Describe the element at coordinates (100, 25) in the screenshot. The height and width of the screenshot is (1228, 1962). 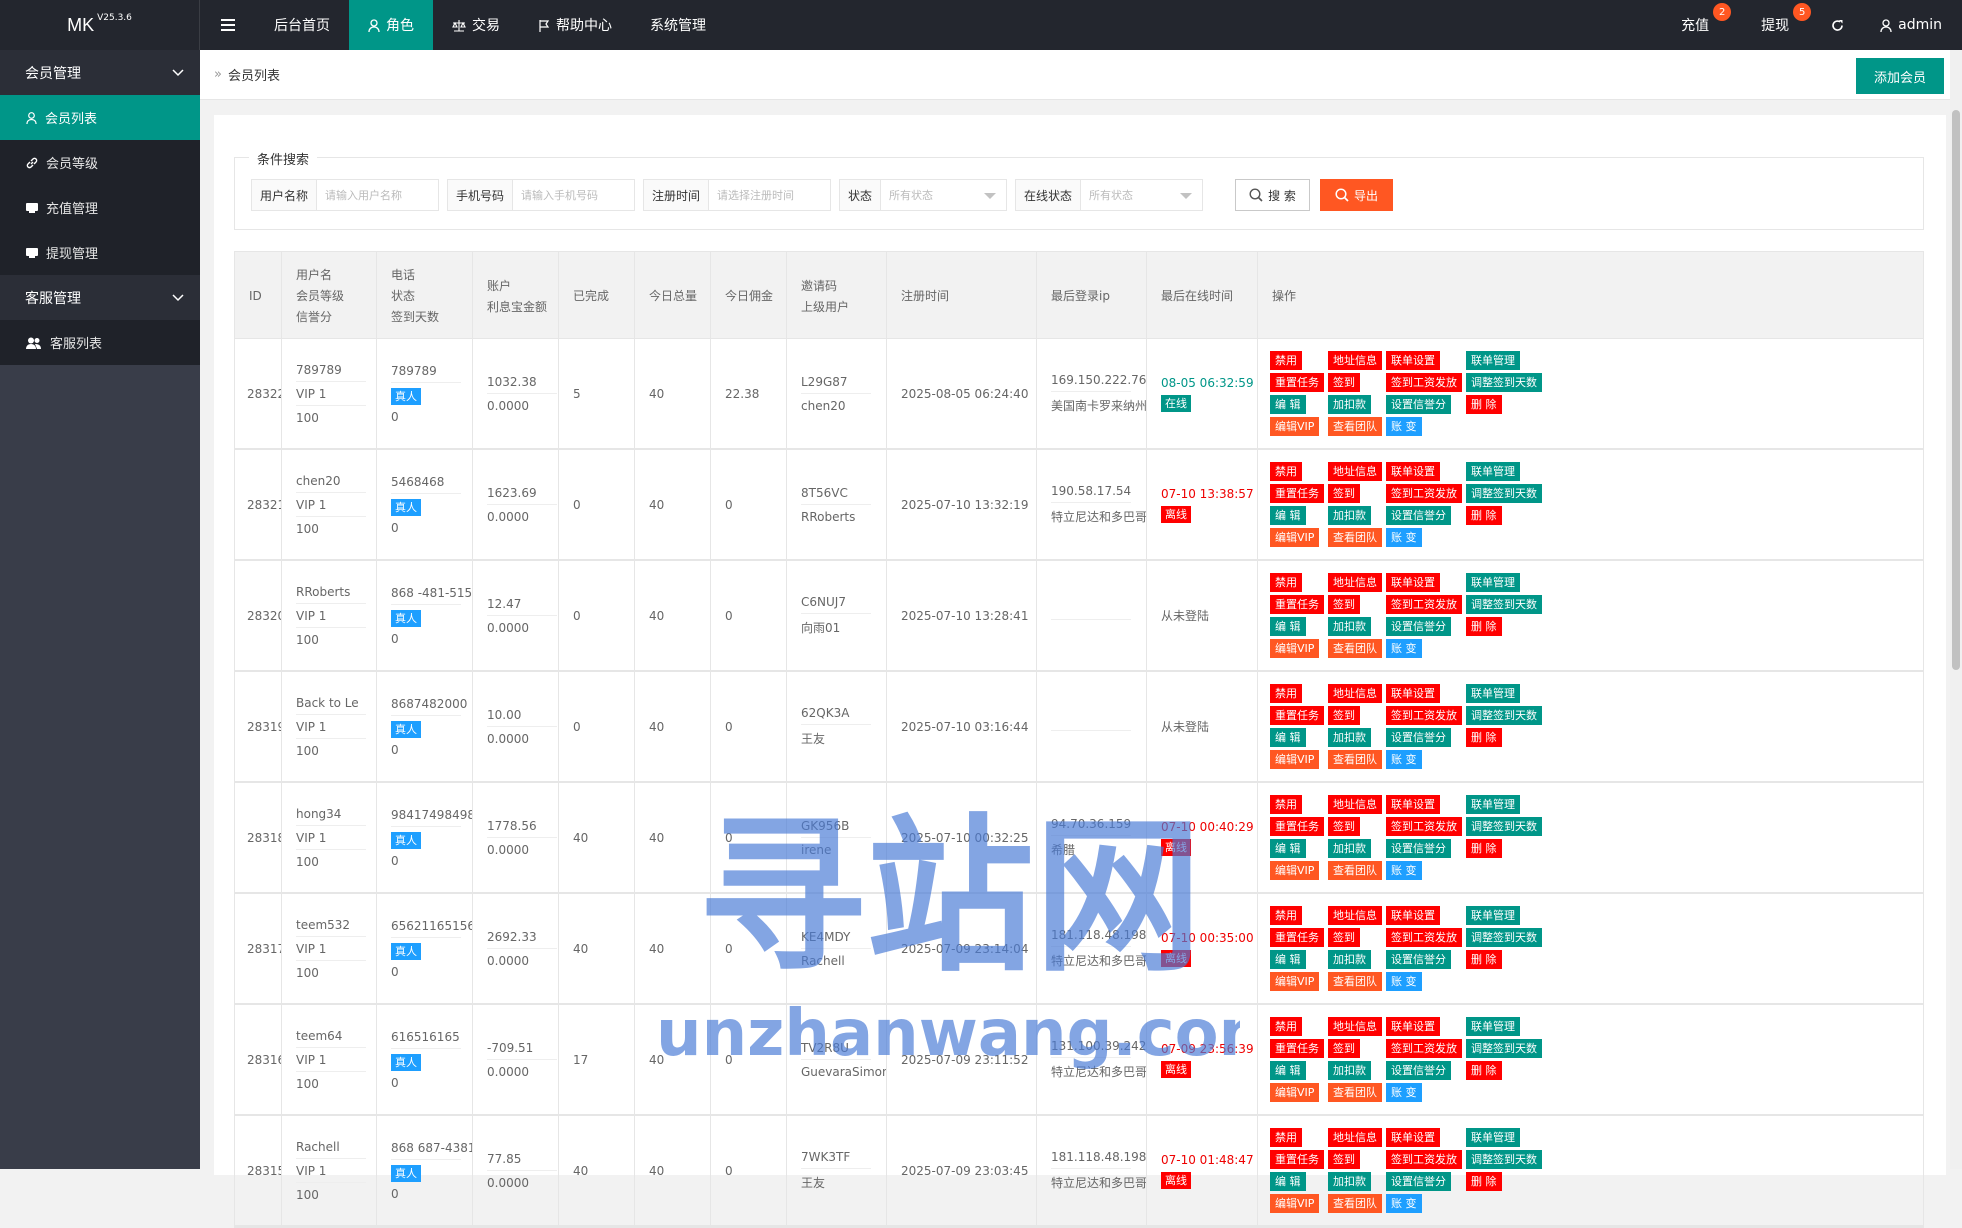
I see `logo: MK V25.3.6` at that location.